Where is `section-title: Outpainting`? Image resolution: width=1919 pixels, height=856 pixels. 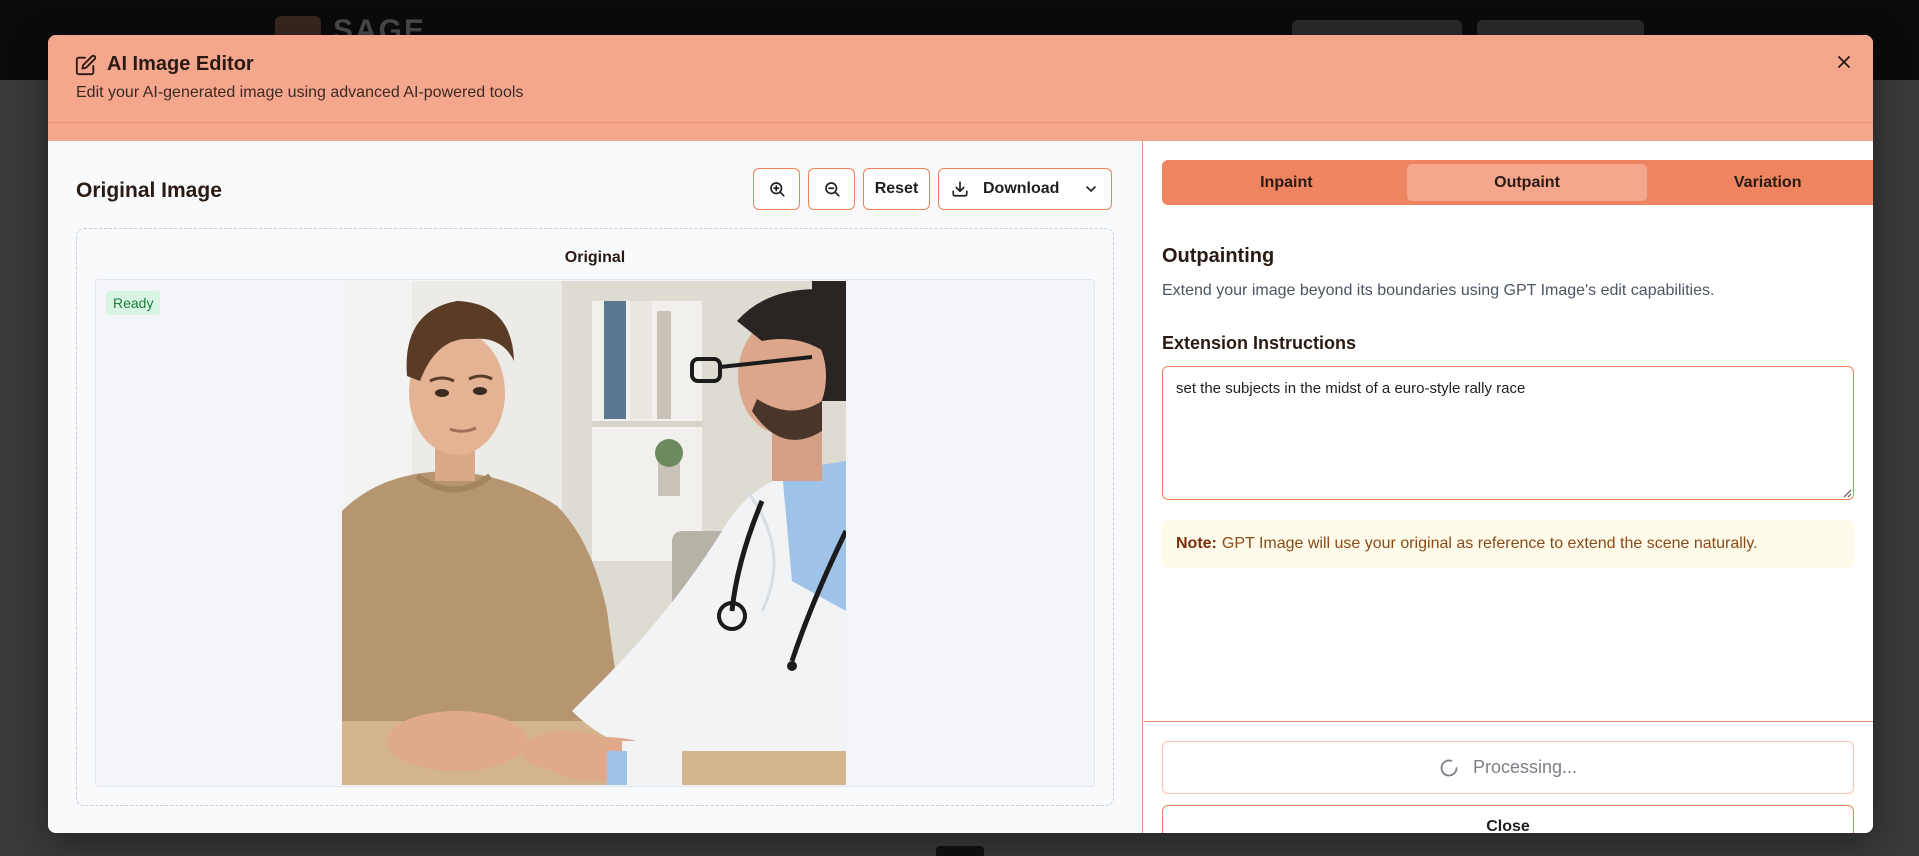
section-title: Outpainting is located at coordinates (1218, 256).